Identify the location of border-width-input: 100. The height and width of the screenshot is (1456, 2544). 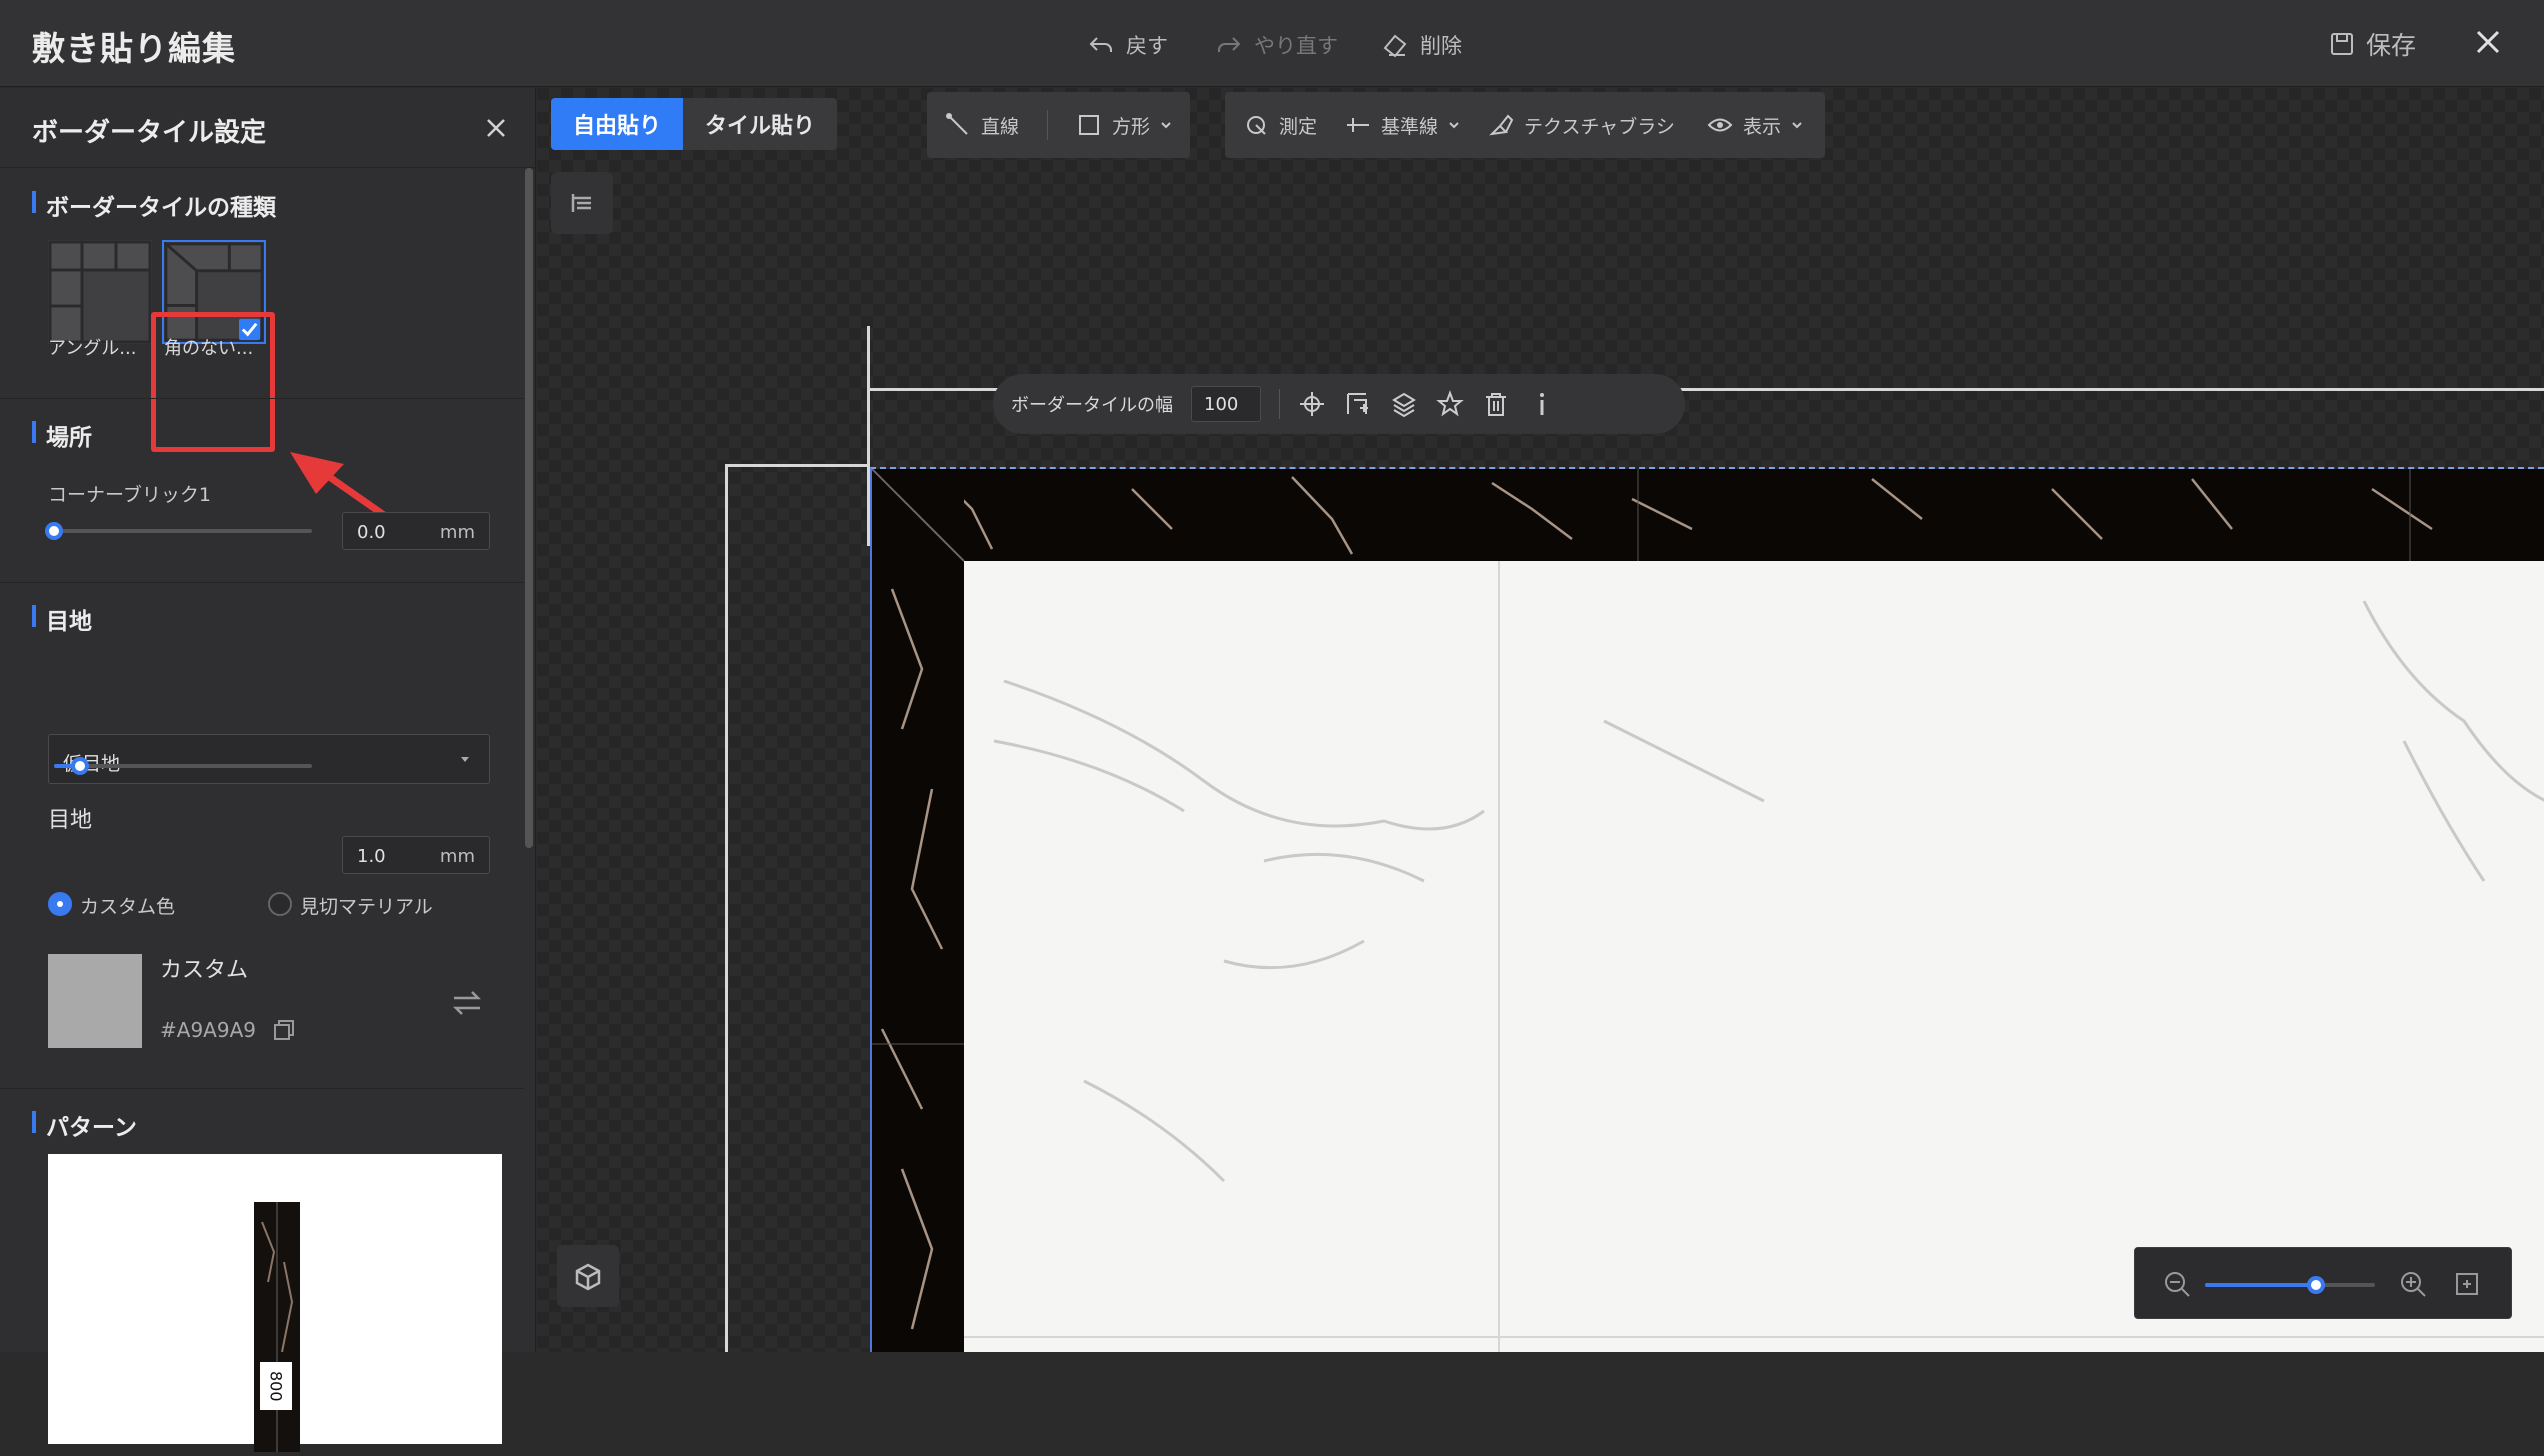
(1226, 404).